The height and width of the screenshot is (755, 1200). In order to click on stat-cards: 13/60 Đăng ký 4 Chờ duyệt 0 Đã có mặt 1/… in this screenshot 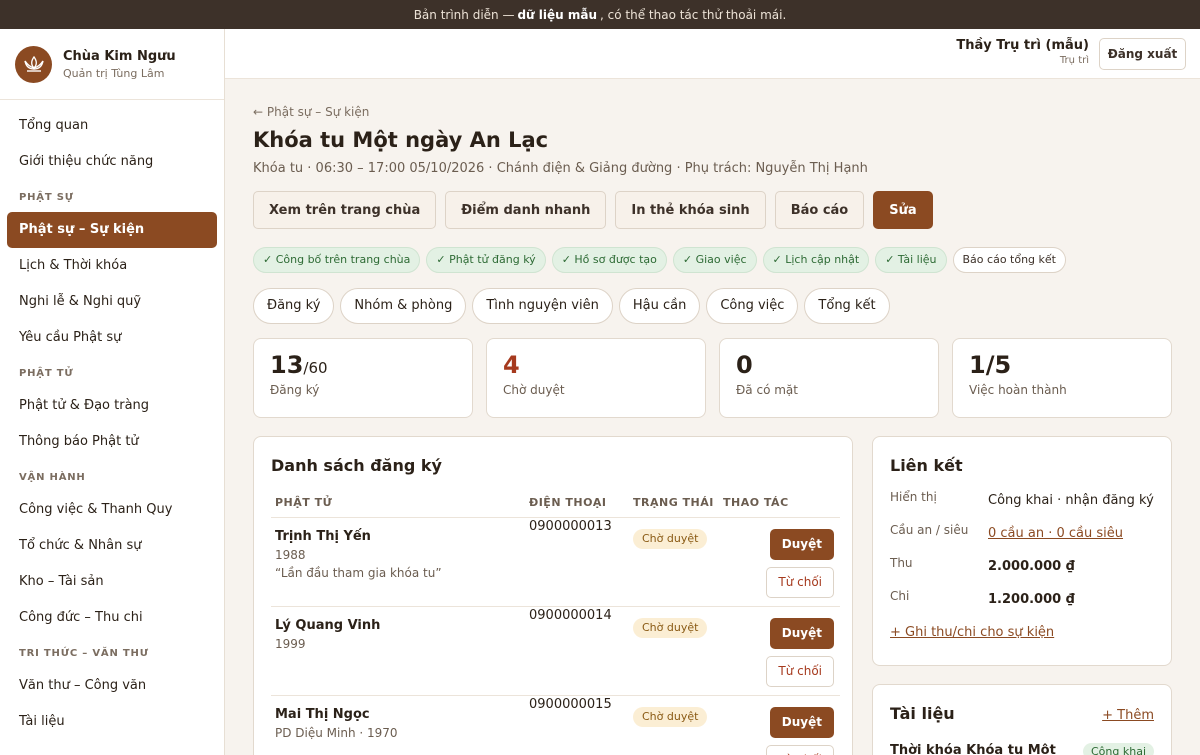, I will do `click(712, 378)`.